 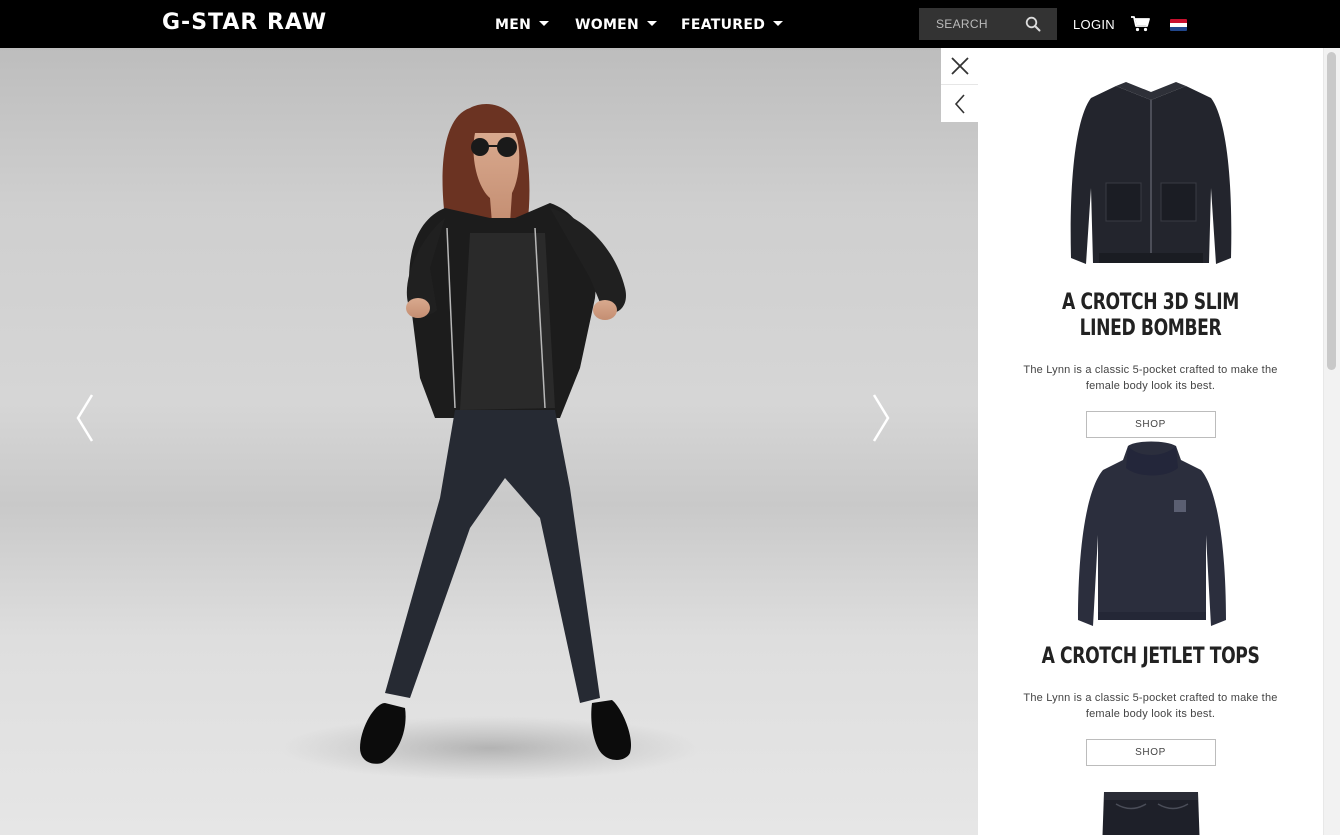 I want to click on cart-icon, so click(x=1141, y=24).